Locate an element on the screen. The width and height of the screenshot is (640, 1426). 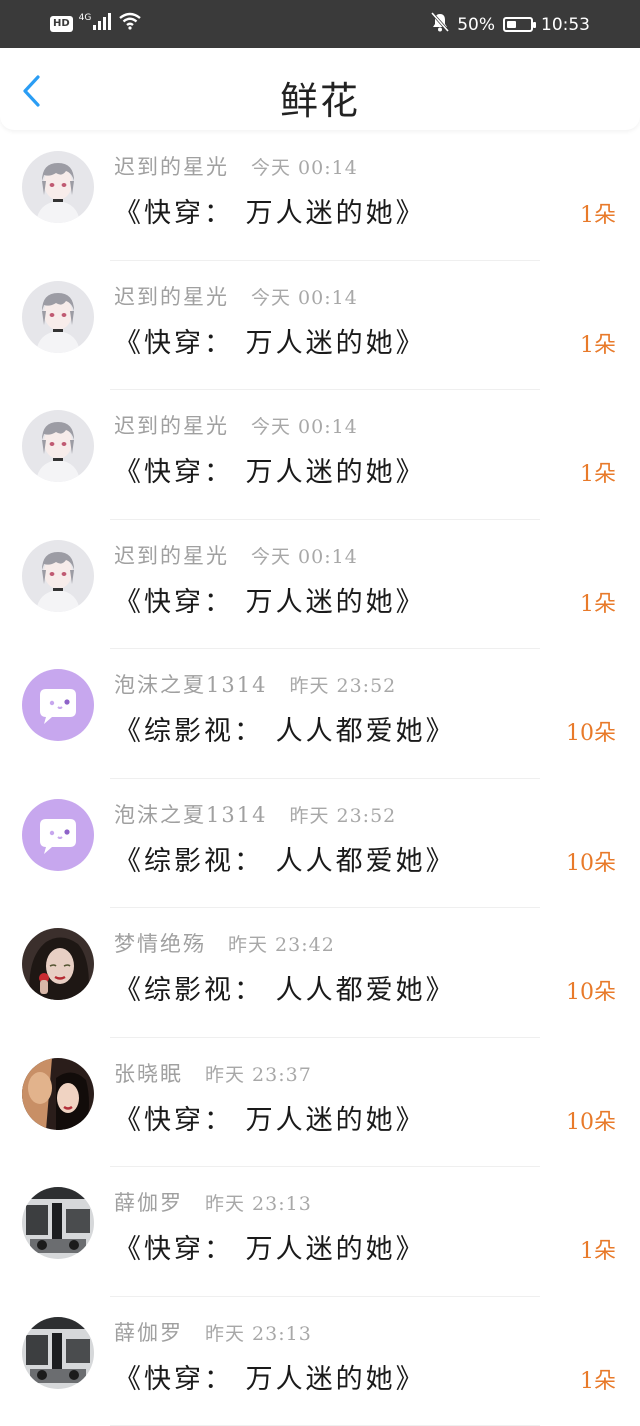
network-label: 4G is located at coordinates (85, 18).